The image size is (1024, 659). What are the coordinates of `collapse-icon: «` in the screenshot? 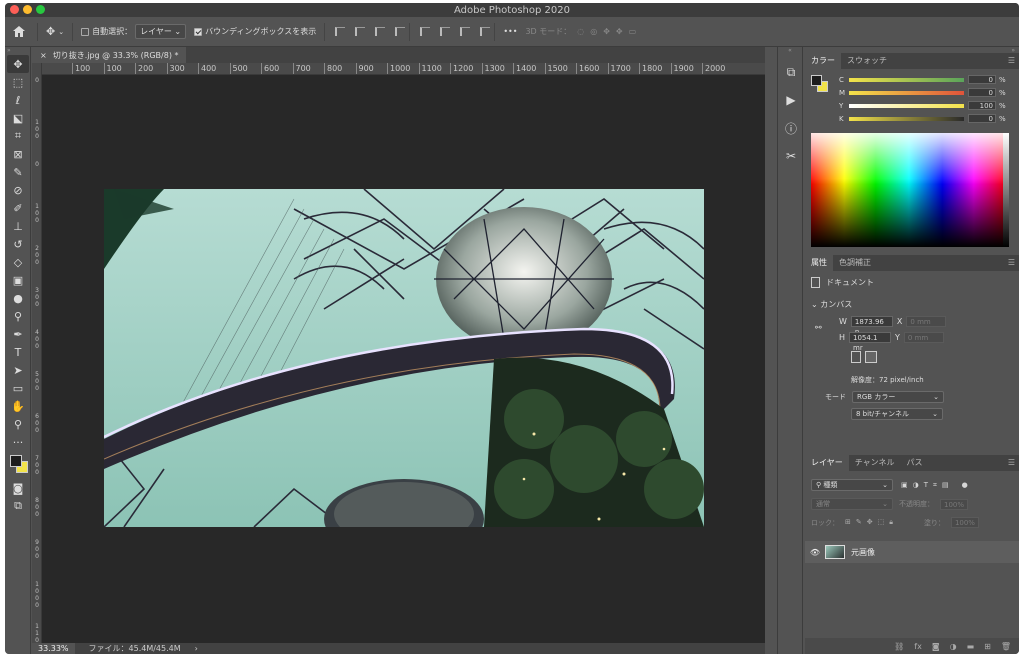 It's located at (790, 51).